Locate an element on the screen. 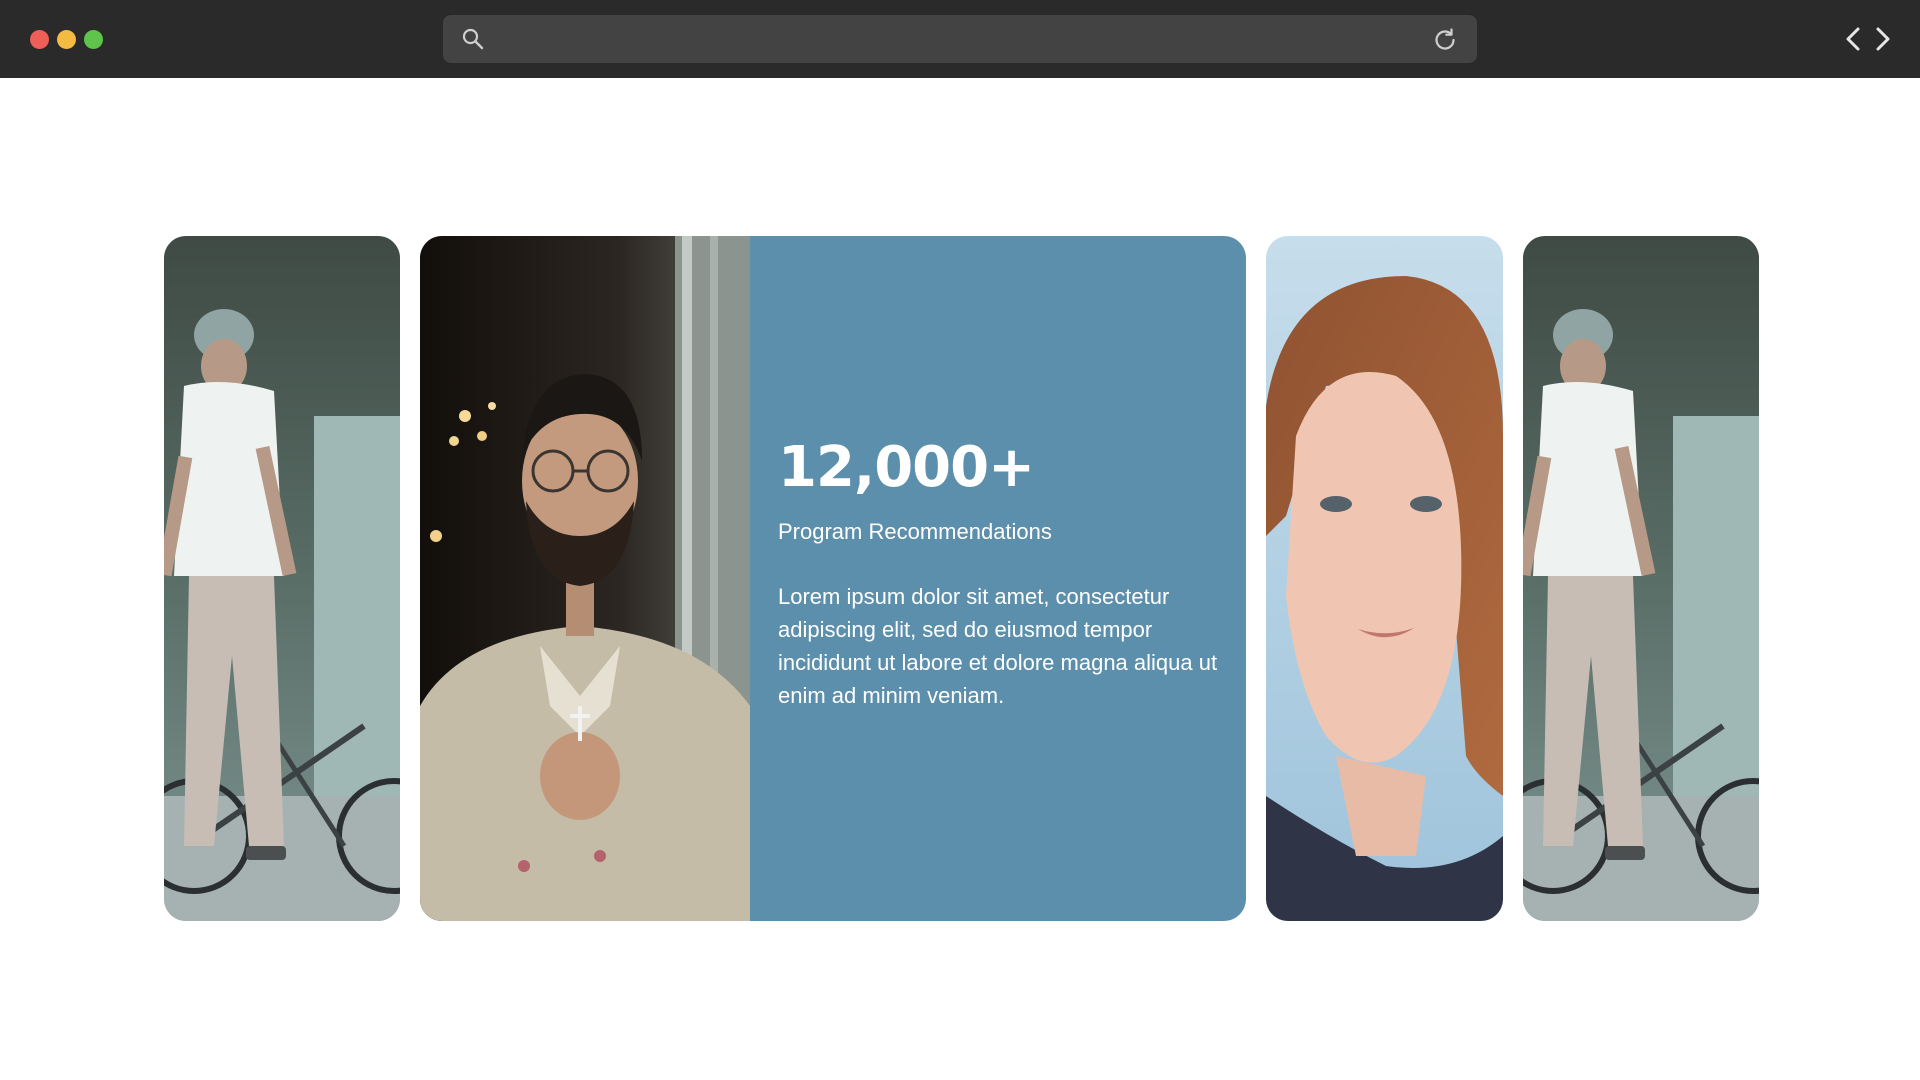 The image size is (1920, 1080). bearded-man-photo is located at coordinates (585, 578).